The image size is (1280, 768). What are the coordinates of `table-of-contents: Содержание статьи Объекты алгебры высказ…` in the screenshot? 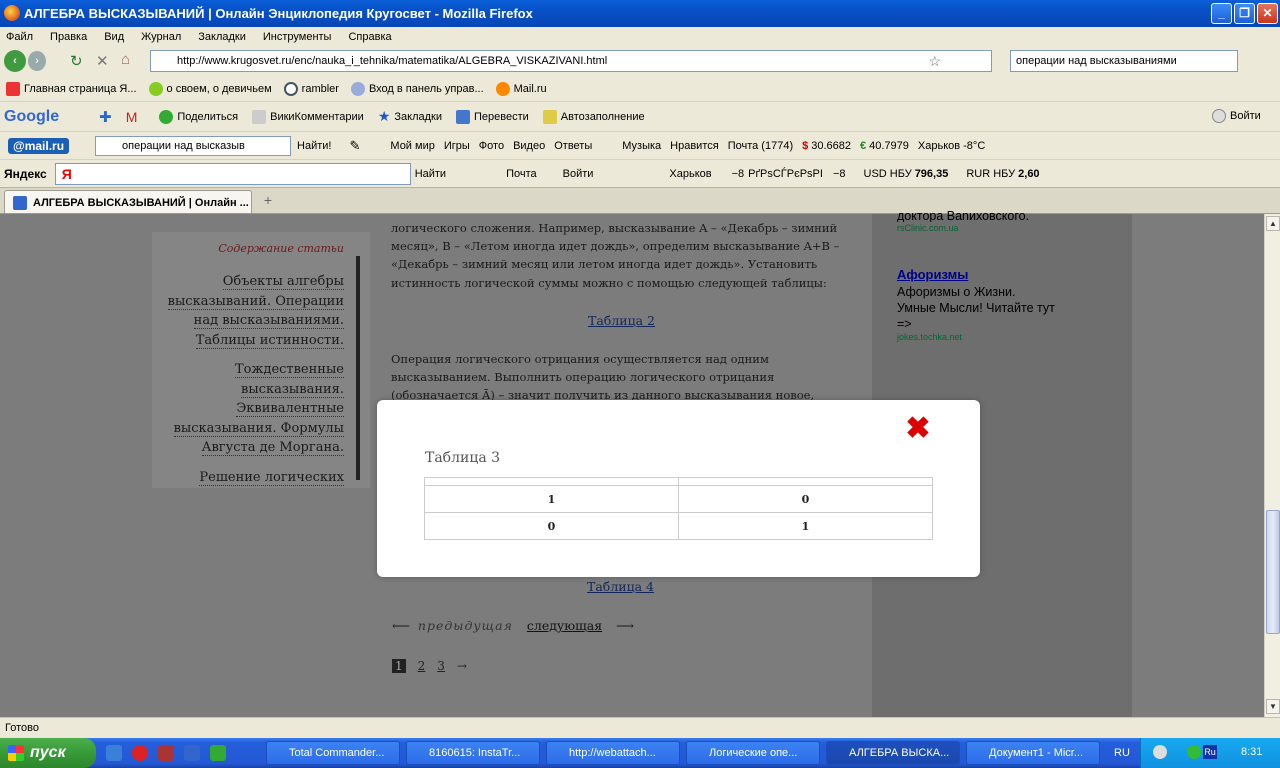 It's located at (261, 360).